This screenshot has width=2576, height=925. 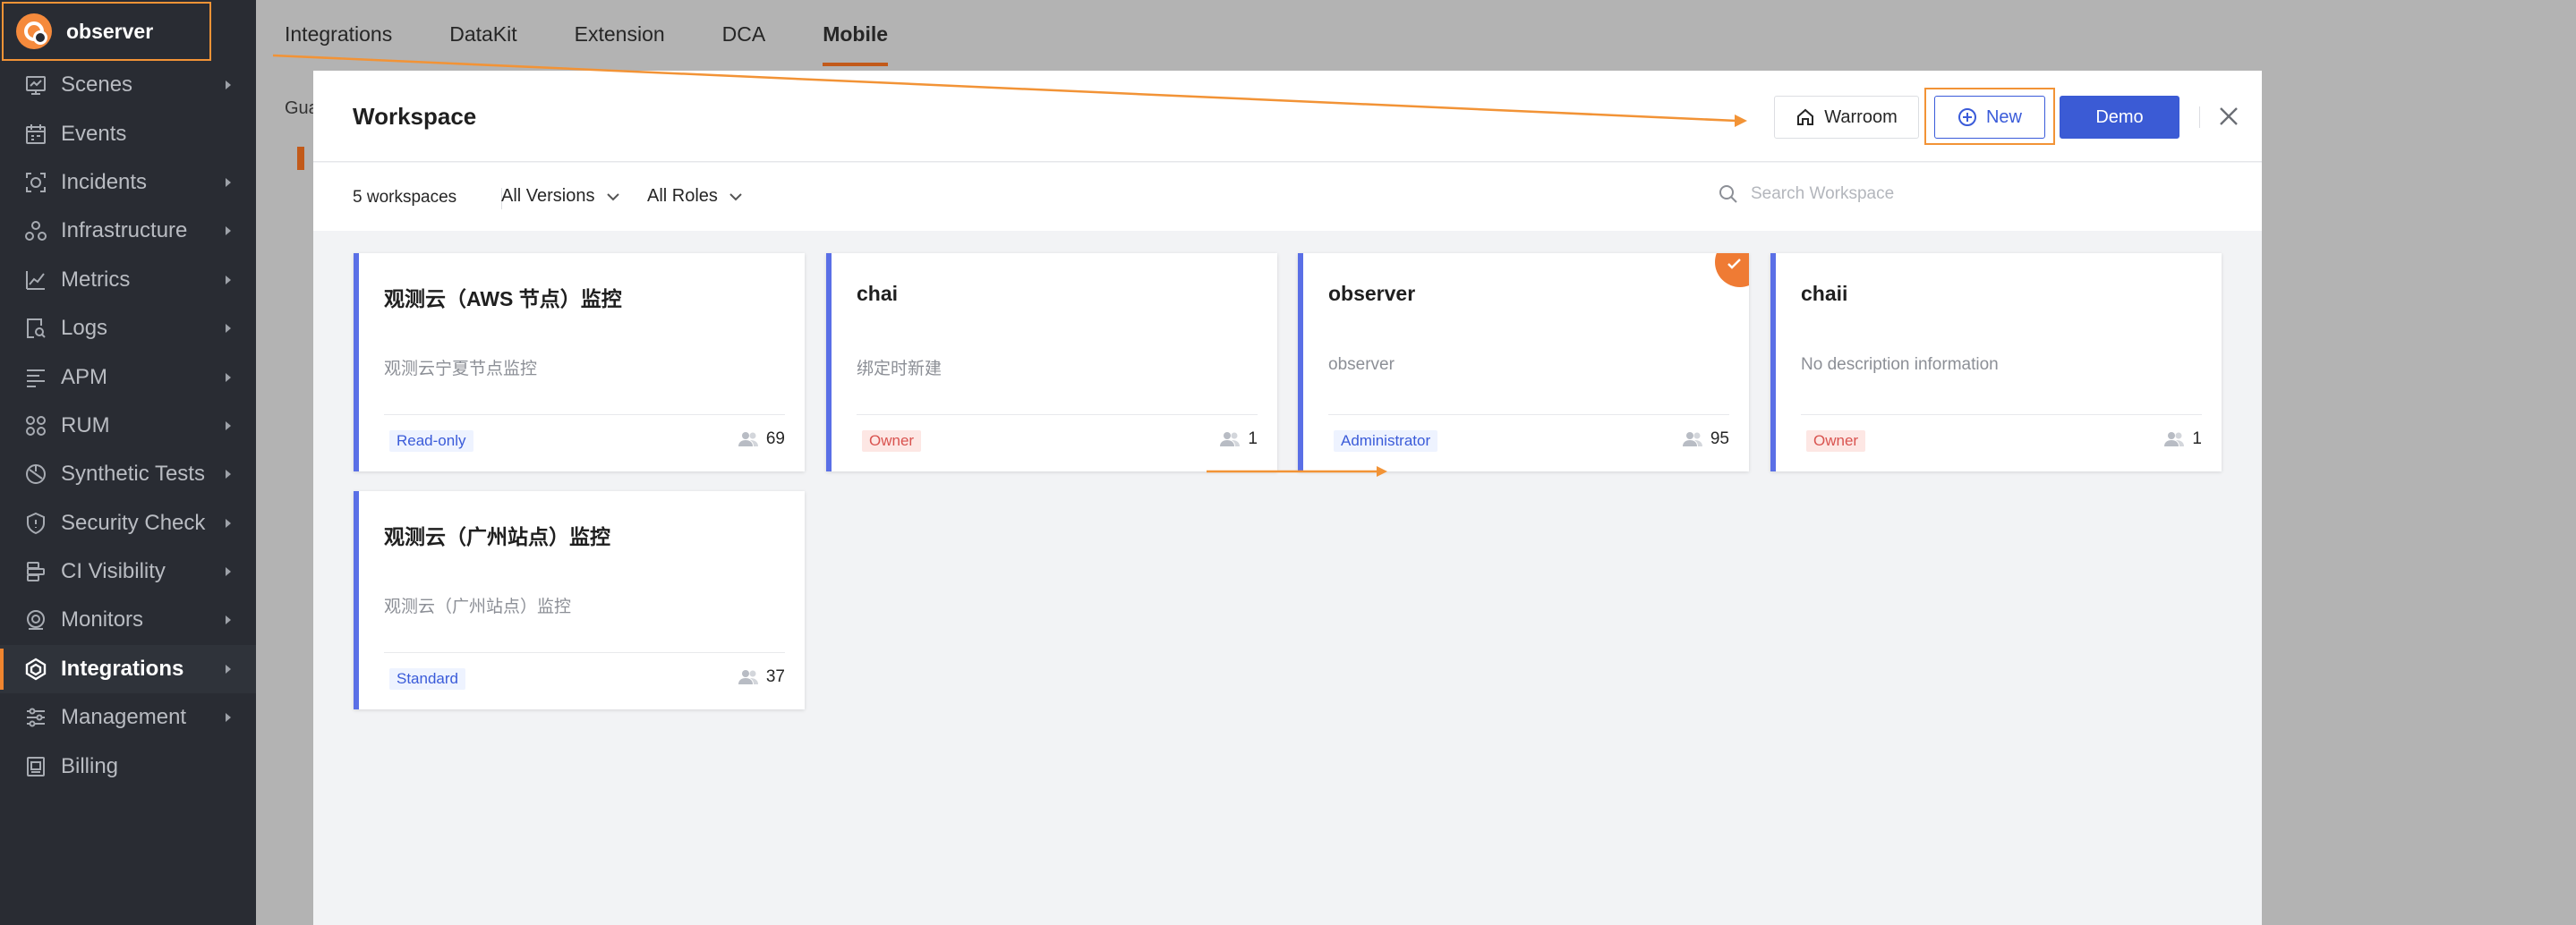 I want to click on integrations-icon, so click(x=35, y=669).